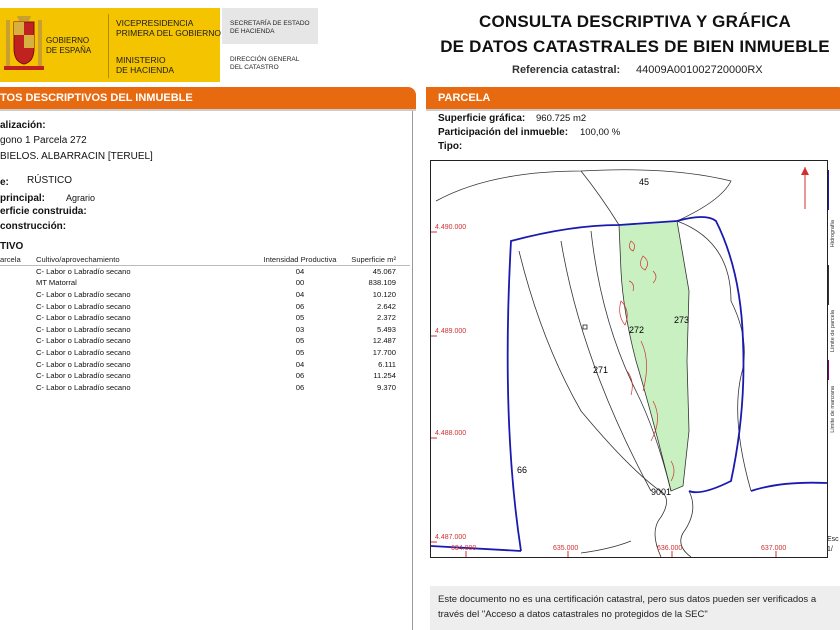 The image size is (840, 630). What do you see at coordinates (384, 295) in the screenshot?
I see `cell-area: 10.120` at bounding box center [384, 295].